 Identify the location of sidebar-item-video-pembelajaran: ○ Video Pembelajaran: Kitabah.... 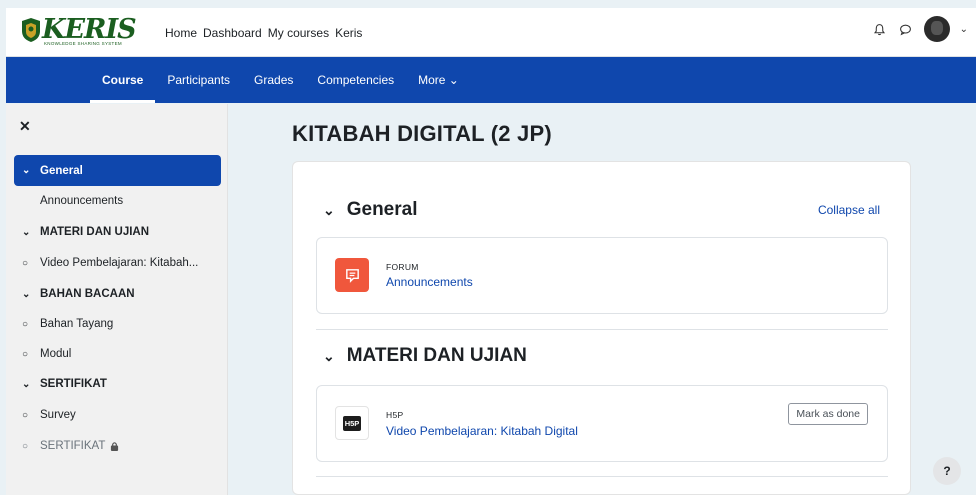
(117, 263).